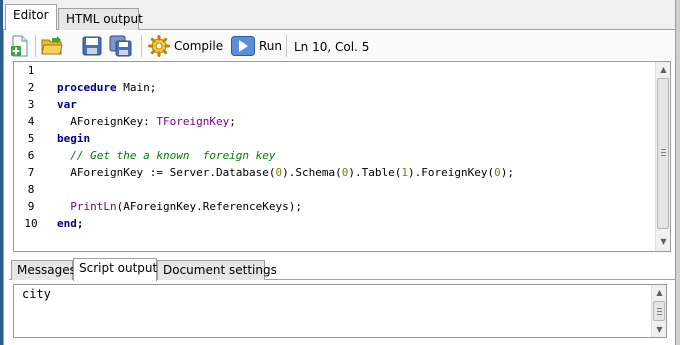  What do you see at coordinates (31, 87) in the screenshot?
I see `line-number: 2` at bounding box center [31, 87].